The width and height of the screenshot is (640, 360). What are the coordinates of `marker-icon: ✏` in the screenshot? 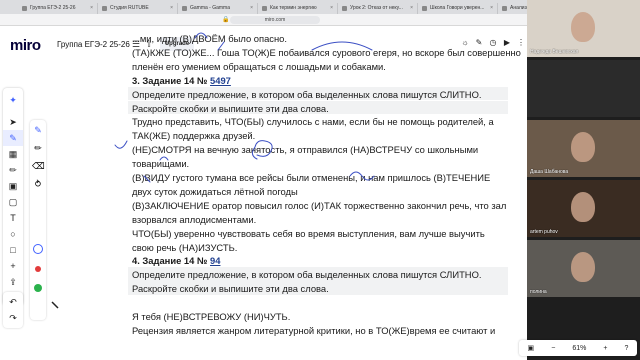 It's located at (38, 148).